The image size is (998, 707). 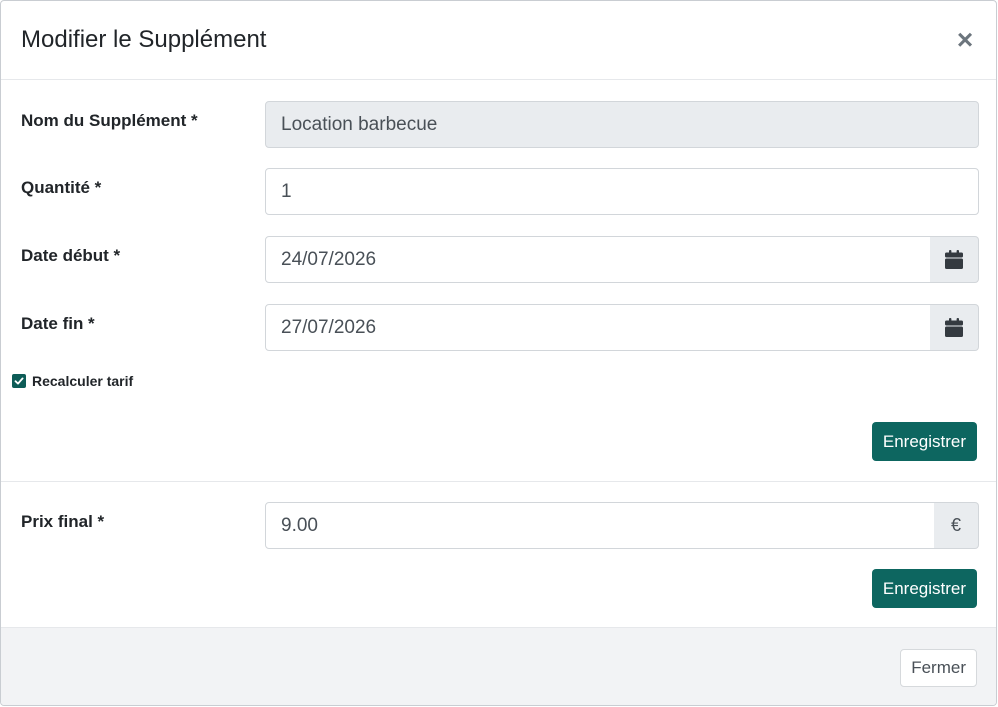 I want to click on end-date-label: Date fin *, so click(x=58, y=323).